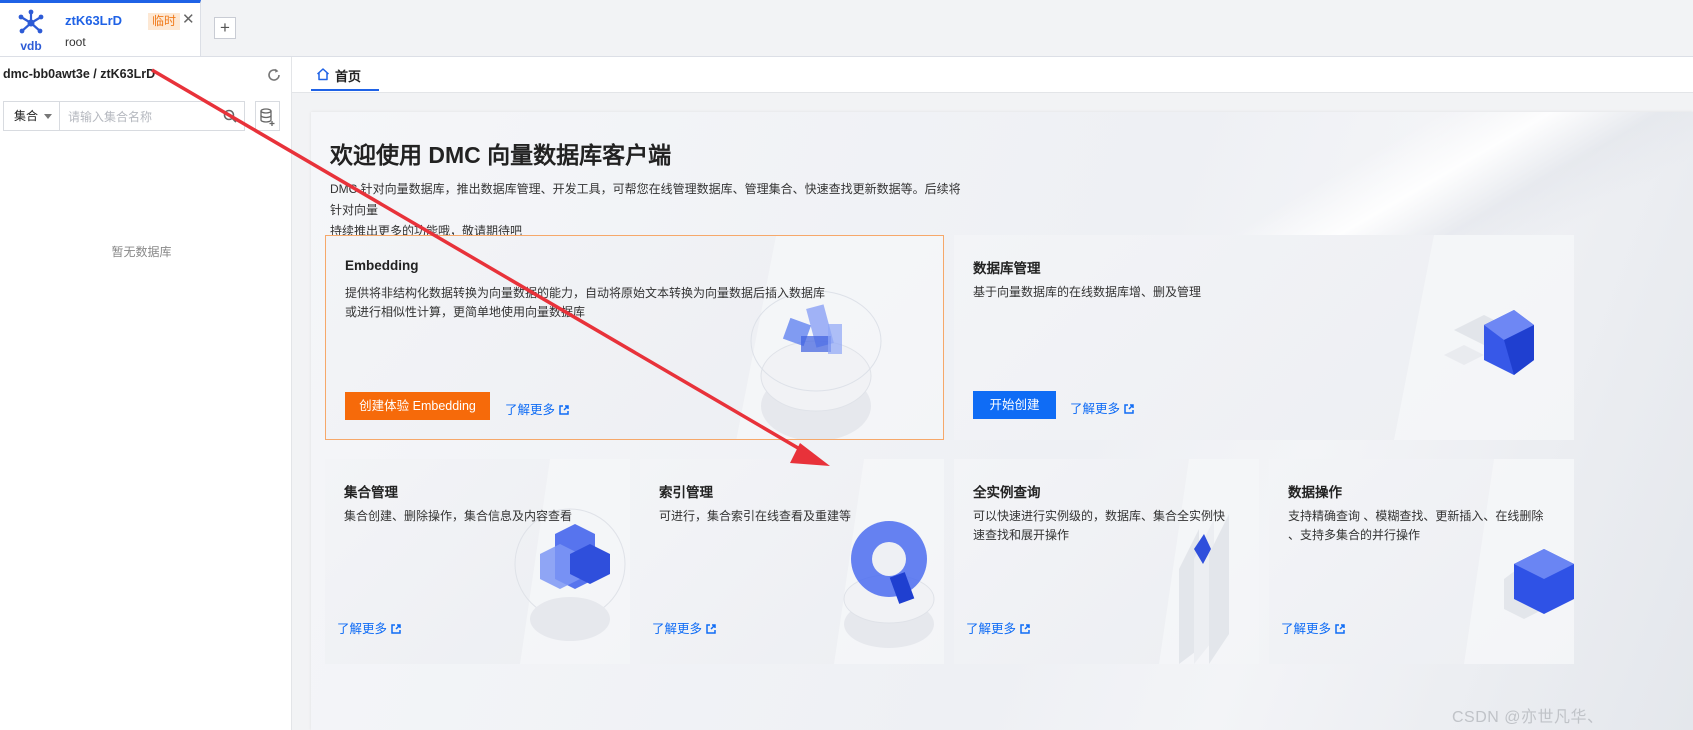 This screenshot has height=730, width=1693. Describe the element at coordinates (572, 561) in the screenshot. I see `collection-illustration` at that location.